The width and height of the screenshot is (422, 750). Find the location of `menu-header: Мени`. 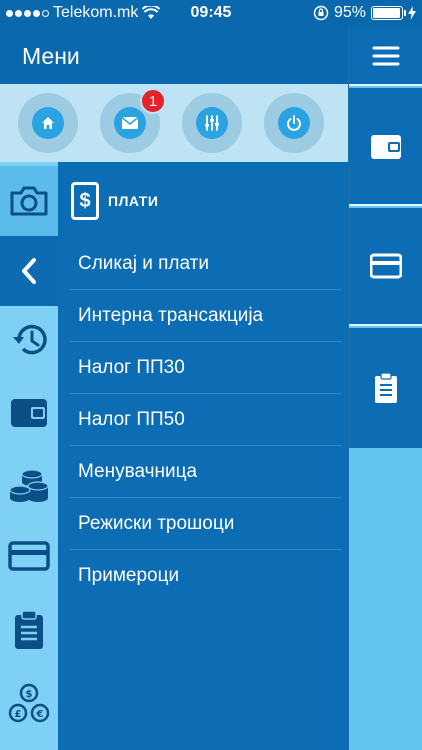

menu-header: Мени is located at coordinates (174, 56).